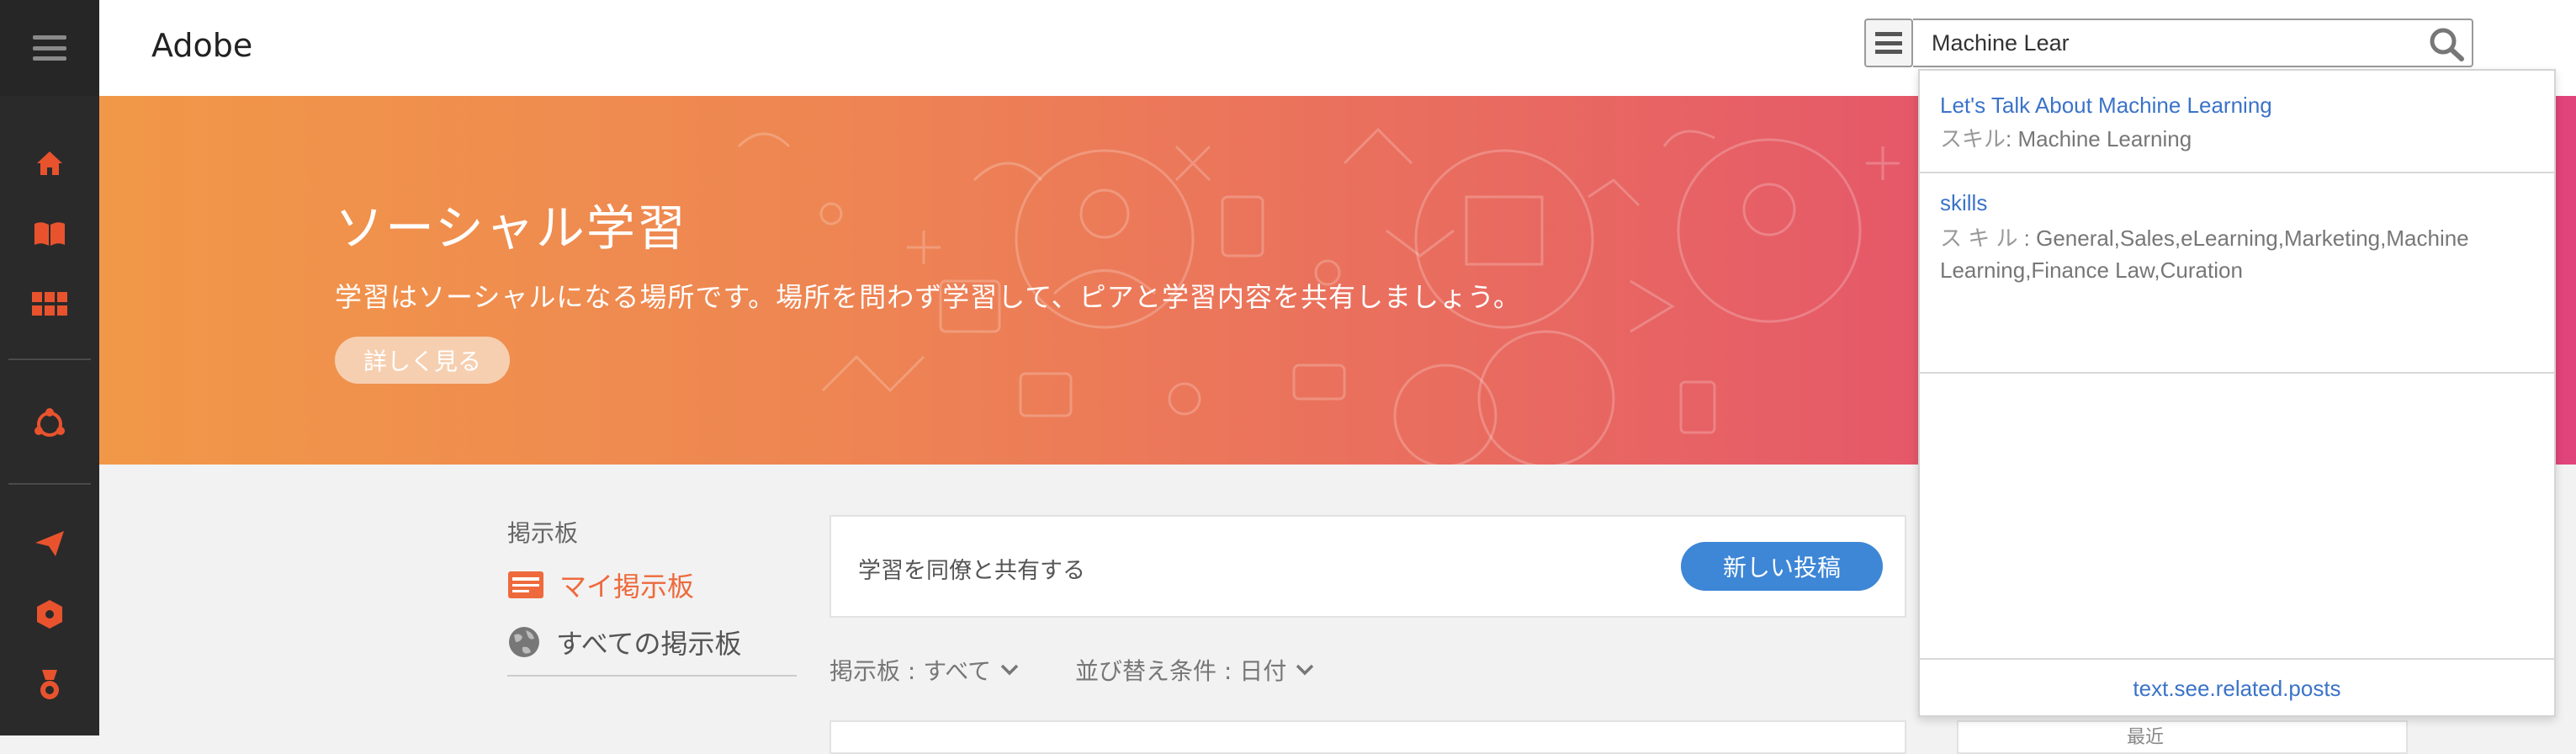 The image size is (2576, 754). I want to click on my-boards-link: マイ掲示板, so click(600, 585).